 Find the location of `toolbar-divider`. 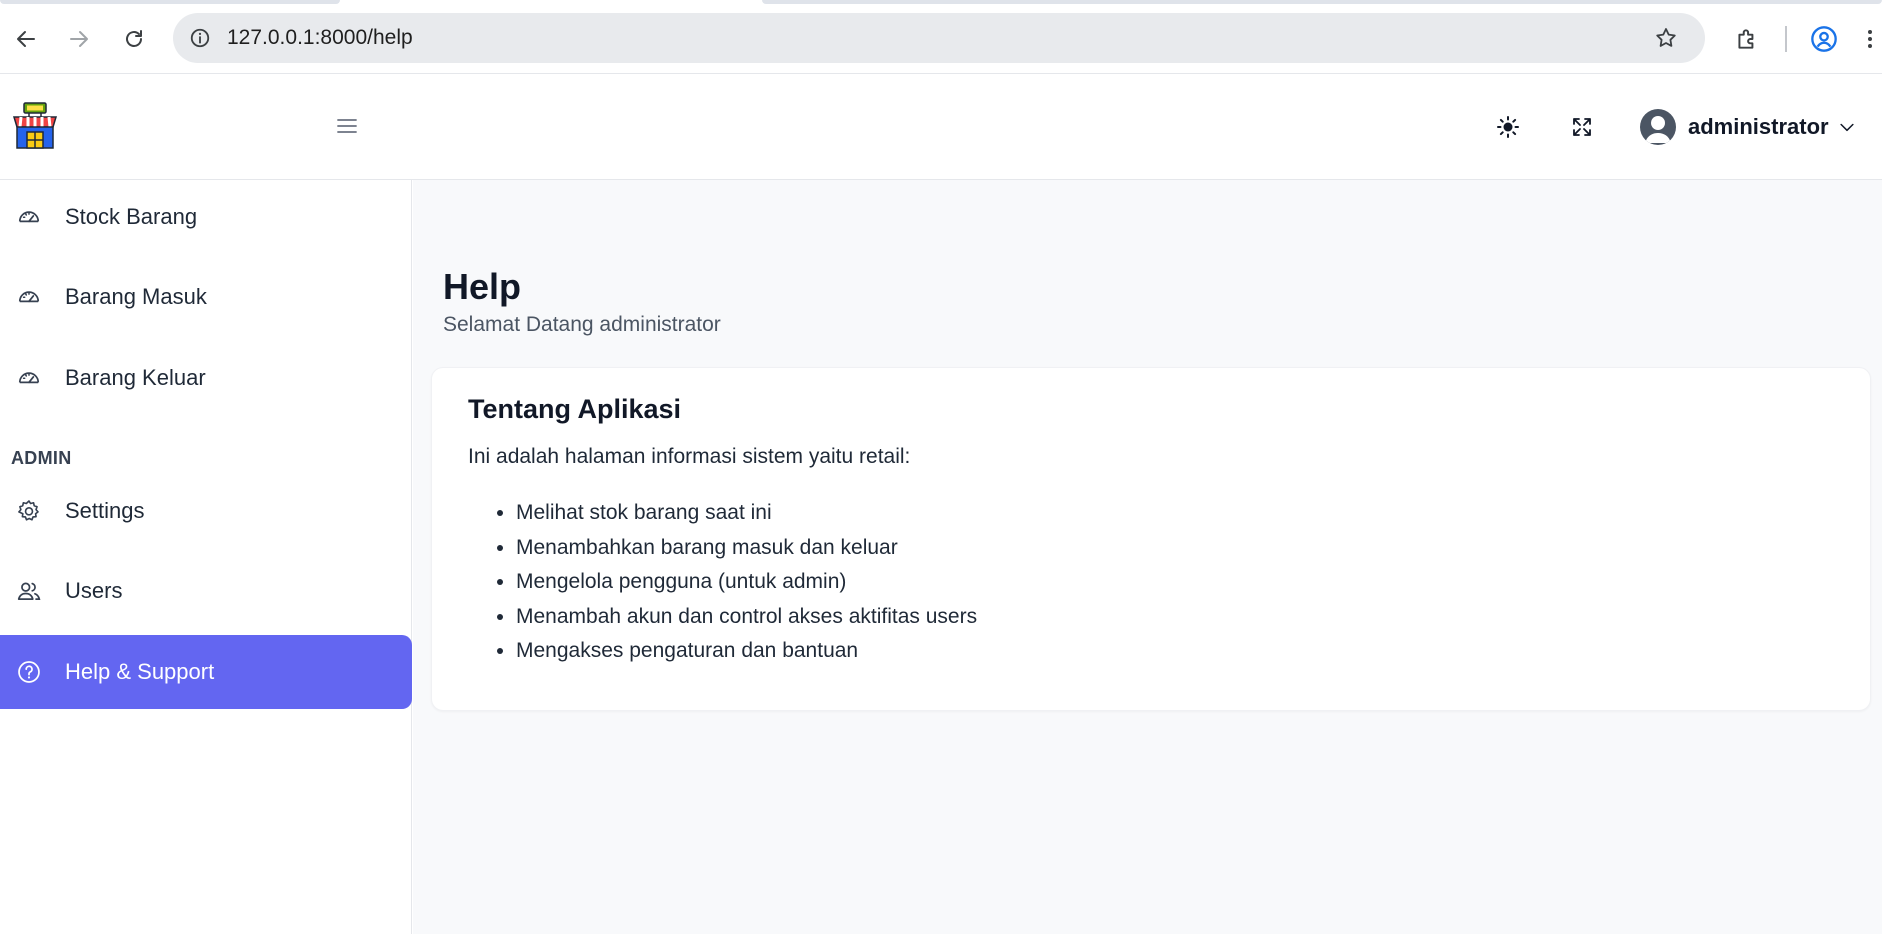

toolbar-divider is located at coordinates (1786, 39).